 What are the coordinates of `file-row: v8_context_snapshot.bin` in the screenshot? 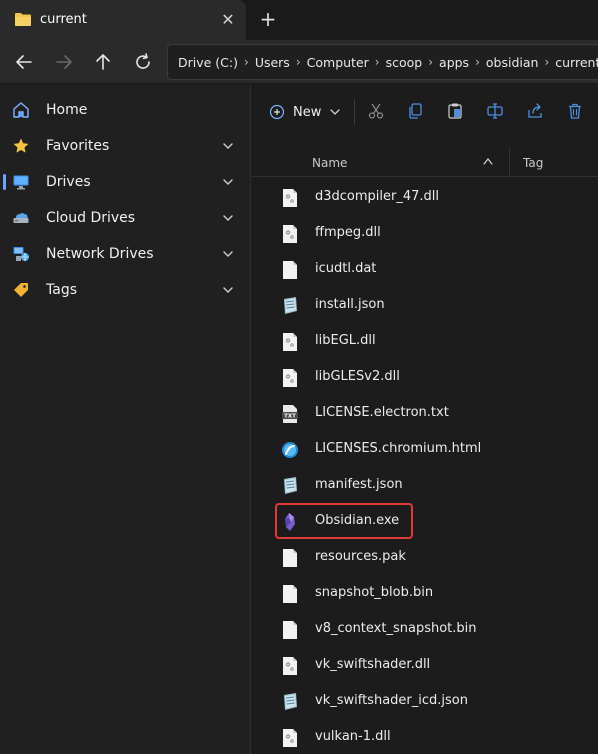 It's located at (435, 629).